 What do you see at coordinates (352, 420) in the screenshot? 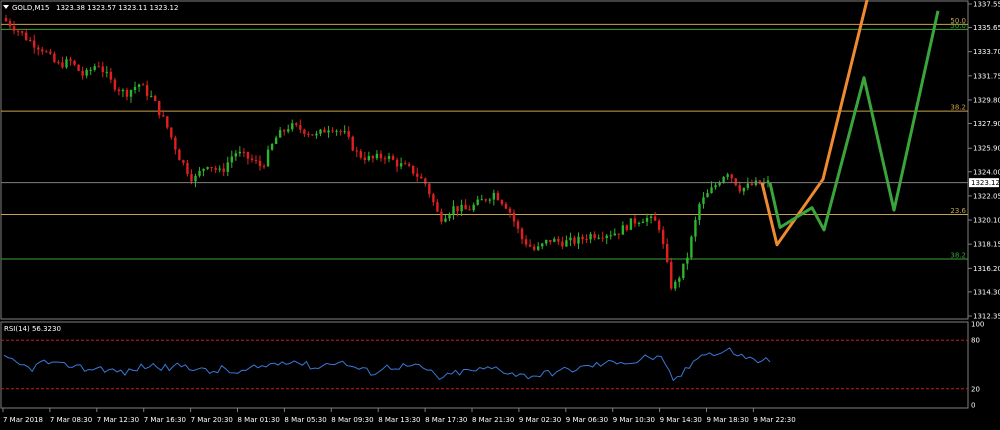
I see `time-tick-label: 8 Mar 09:30` at bounding box center [352, 420].